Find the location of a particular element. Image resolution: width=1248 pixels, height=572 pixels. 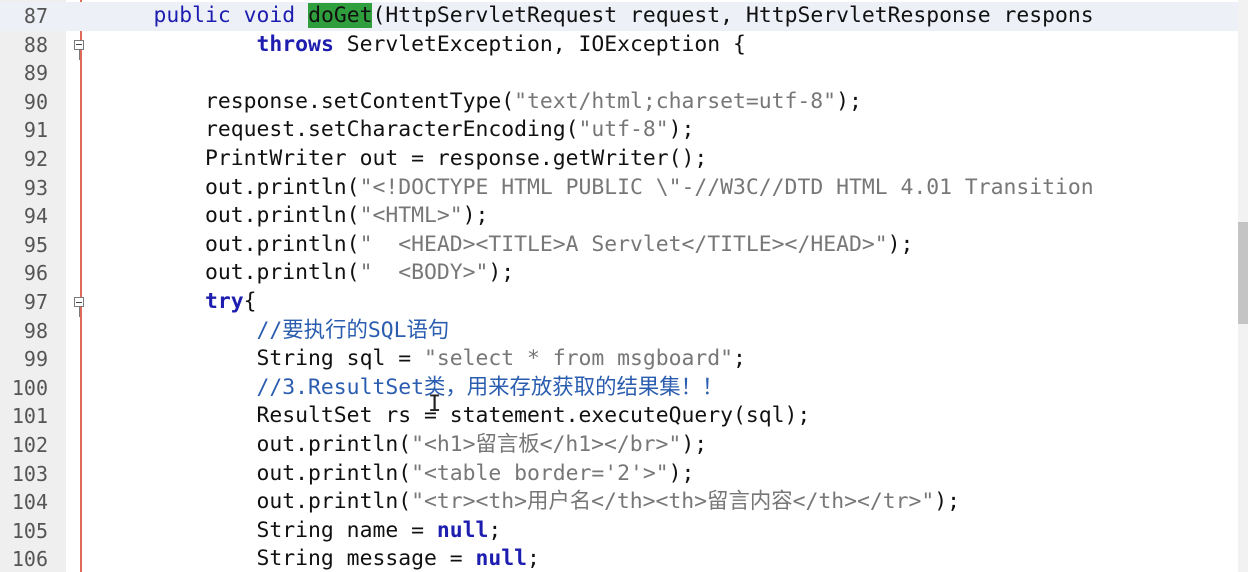

line-number: 98 is located at coordinates (35, 330).